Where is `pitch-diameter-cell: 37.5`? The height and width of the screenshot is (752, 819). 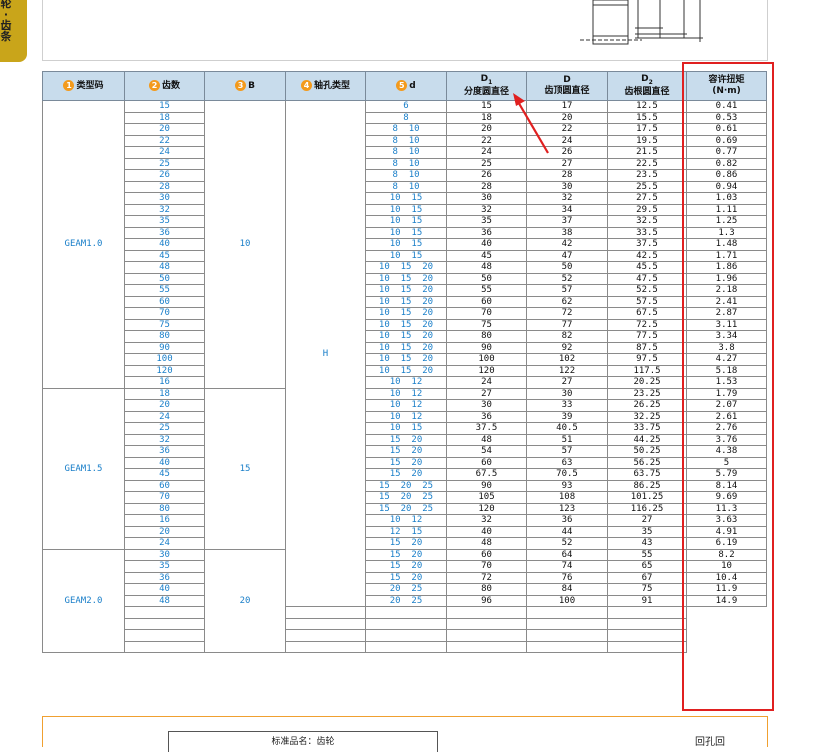
pitch-diameter-cell: 37.5 is located at coordinates (486, 428).